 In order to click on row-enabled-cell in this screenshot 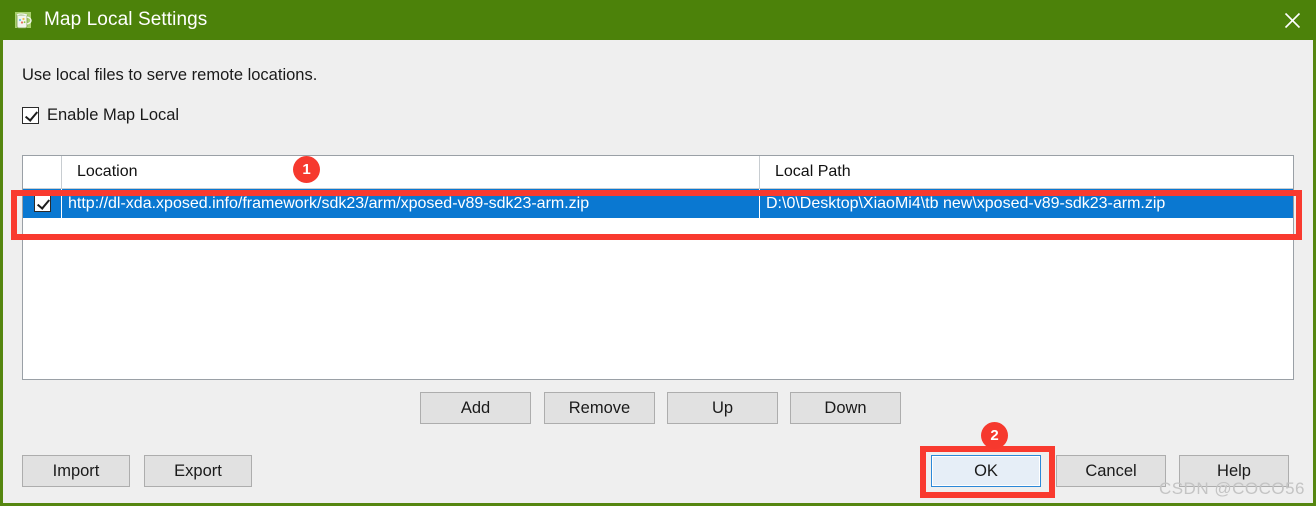, I will do `click(42, 203)`.